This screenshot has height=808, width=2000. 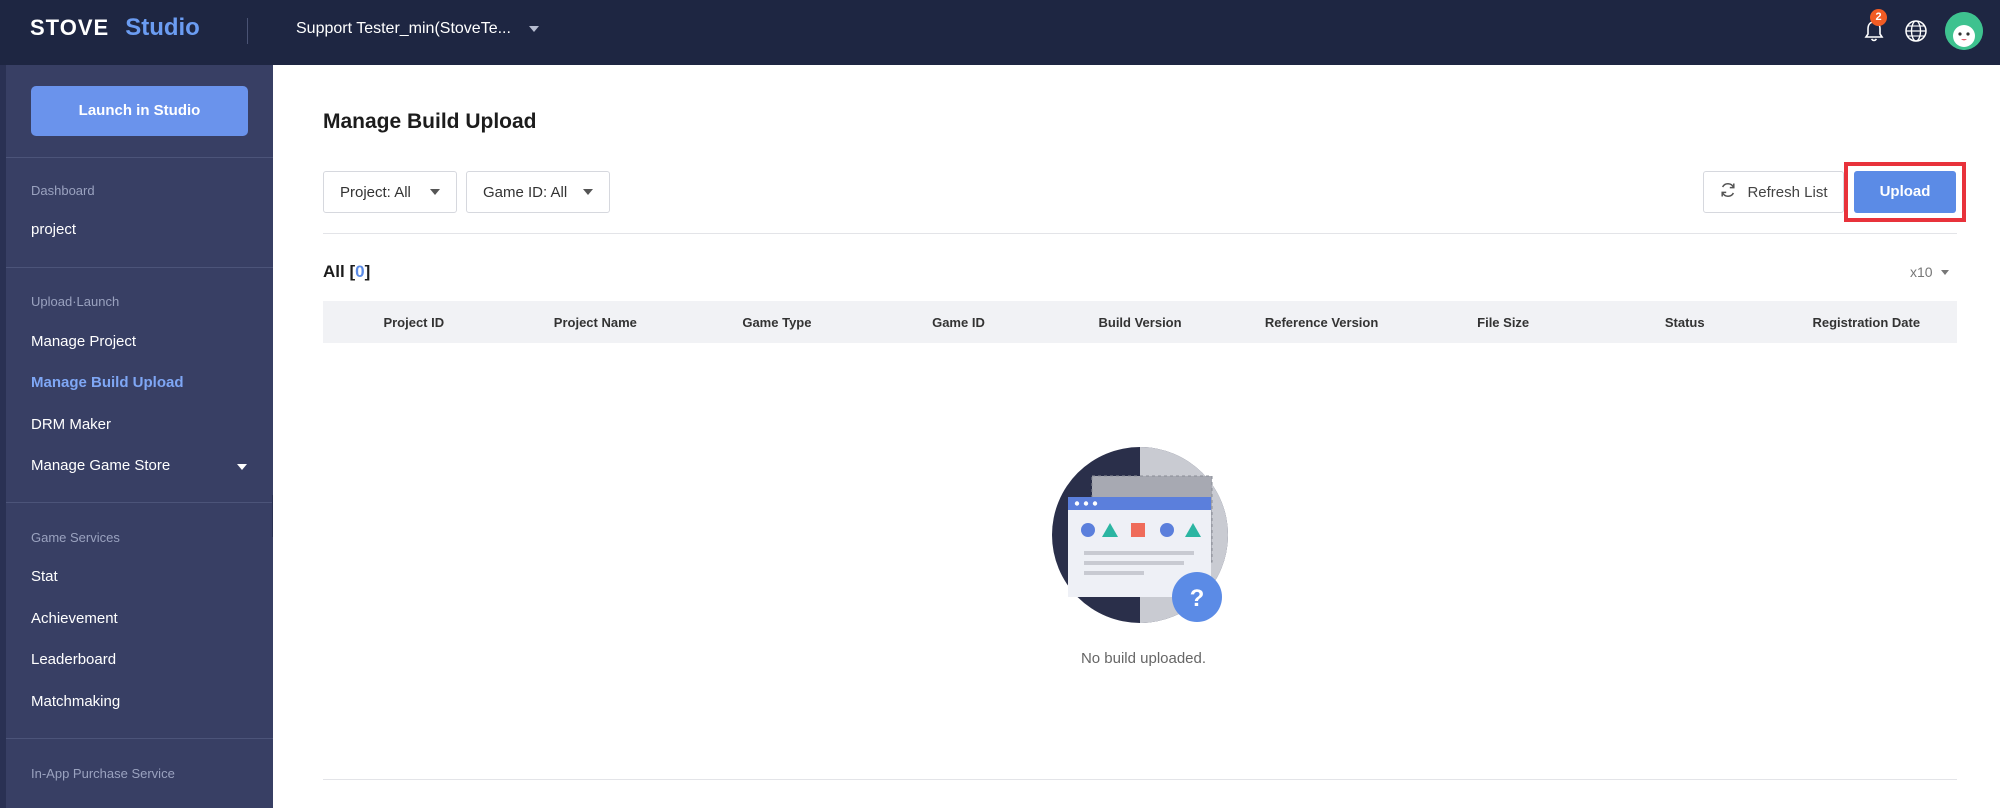 What do you see at coordinates (162, 27) in the screenshot?
I see `brand-studio: Studio` at bounding box center [162, 27].